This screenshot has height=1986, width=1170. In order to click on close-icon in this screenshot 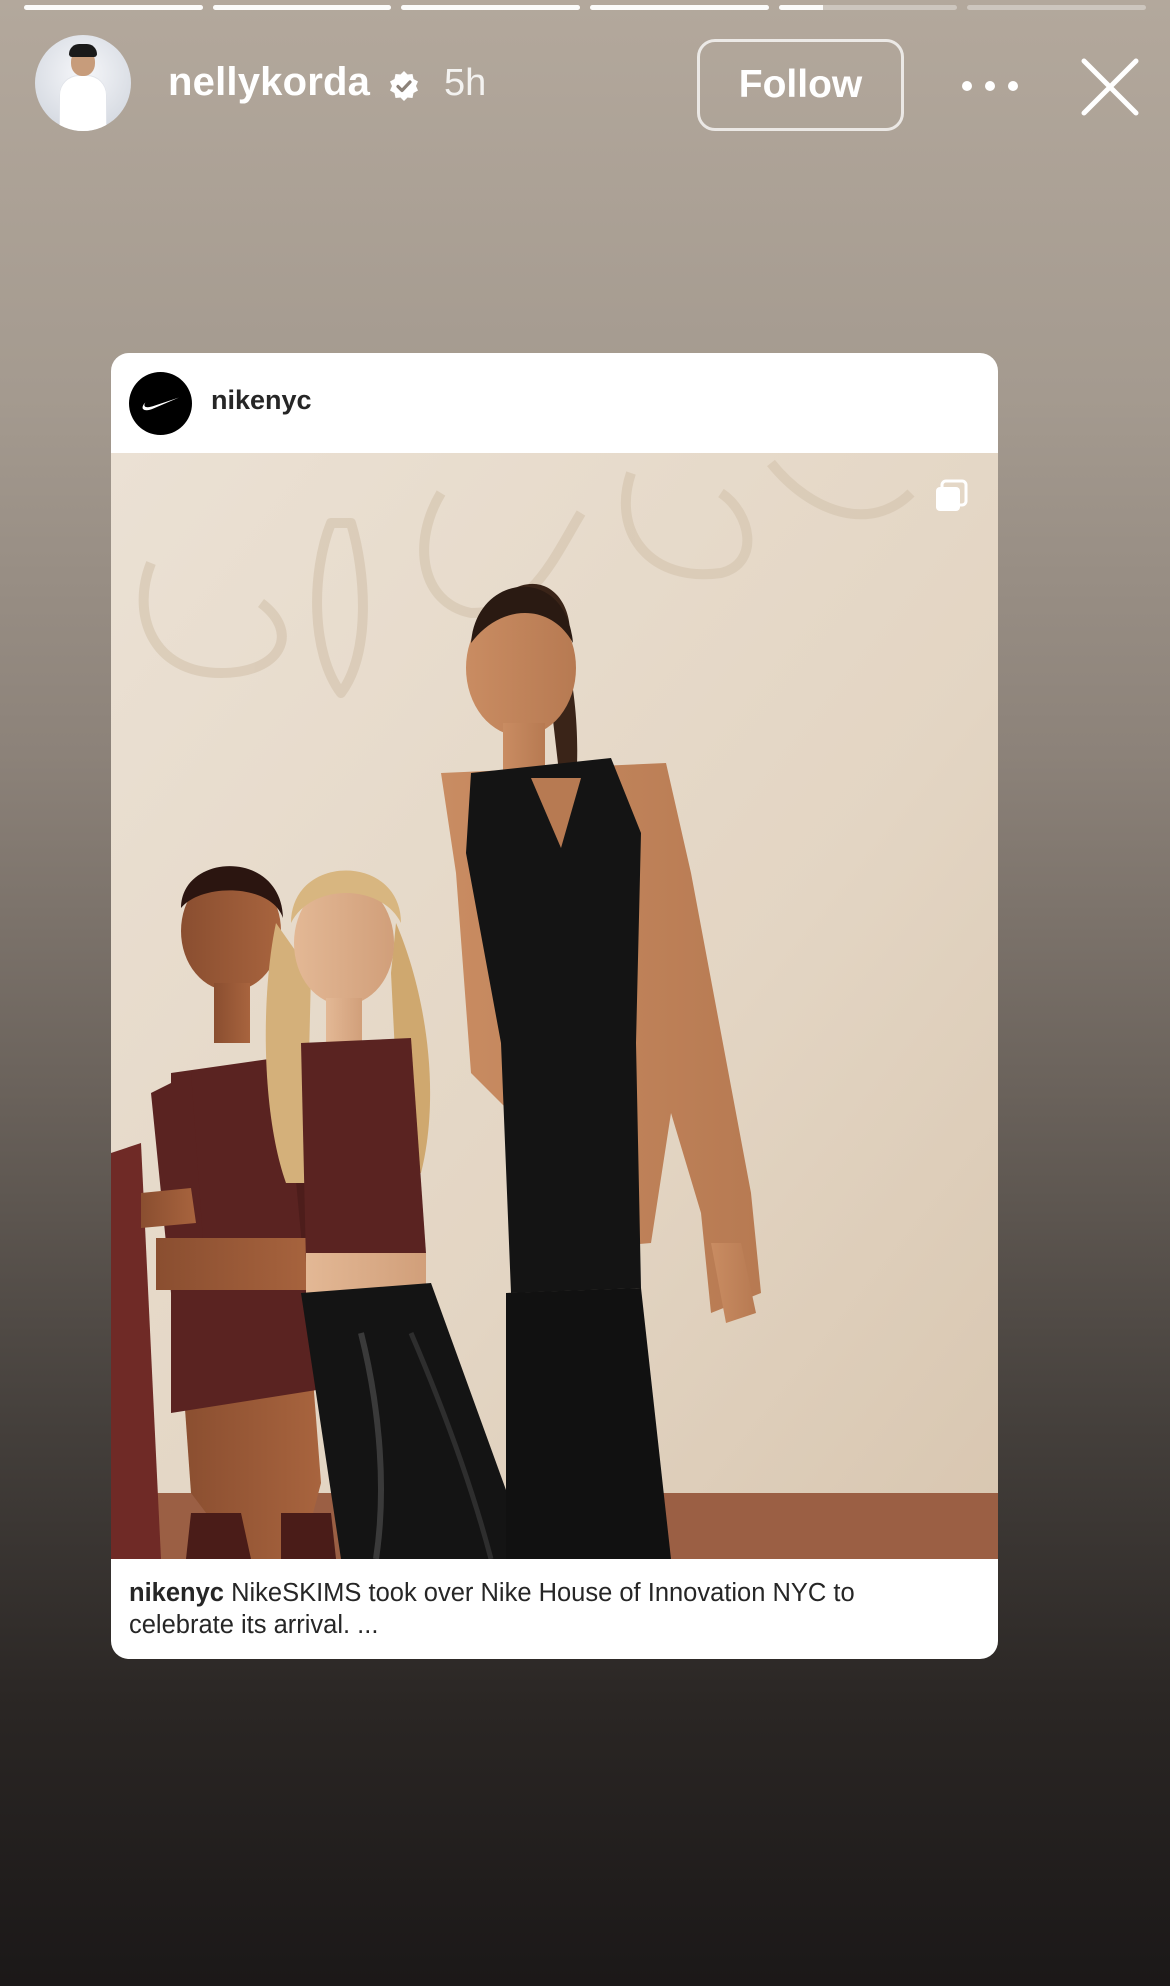, I will do `click(1110, 87)`.